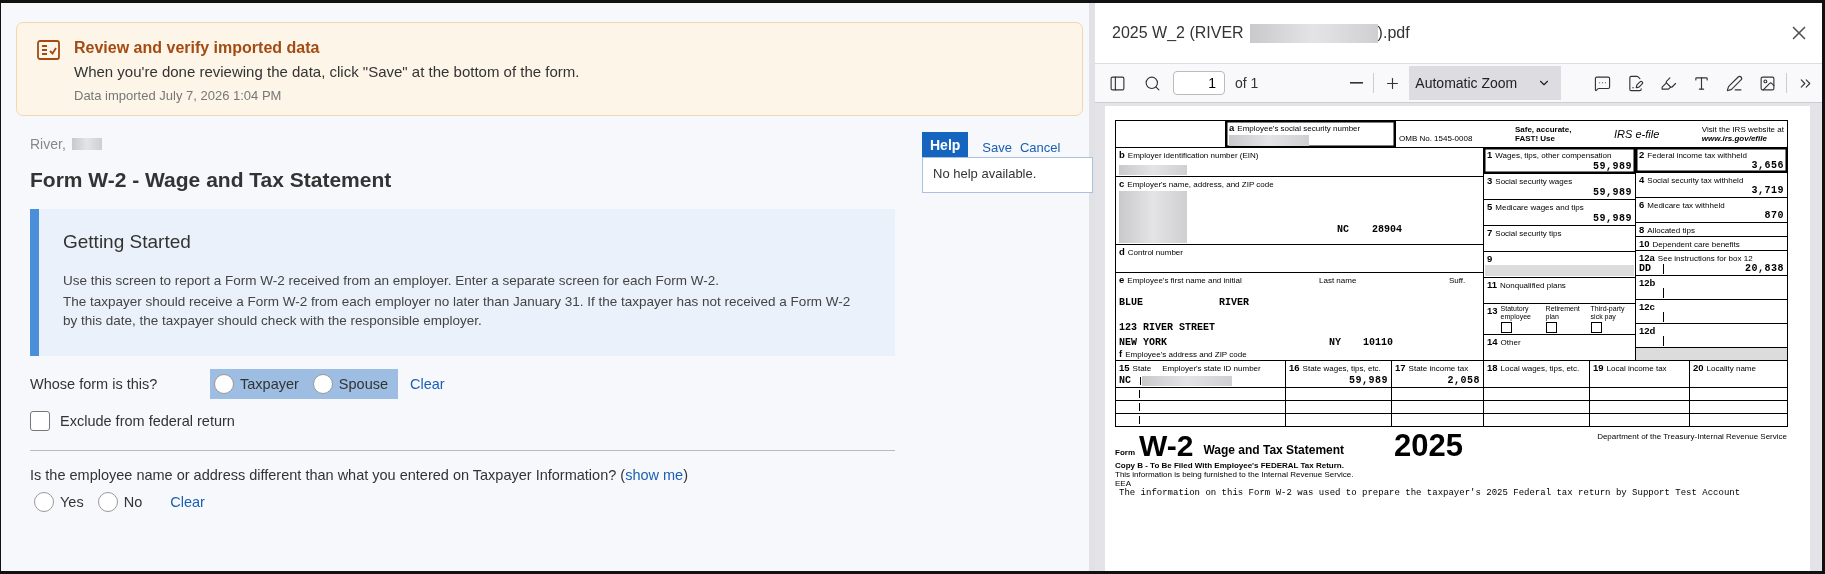  I want to click on question-text: Is the employee name or address different than what you entered on Taxpayer Information? (show me), so click(359, 474).